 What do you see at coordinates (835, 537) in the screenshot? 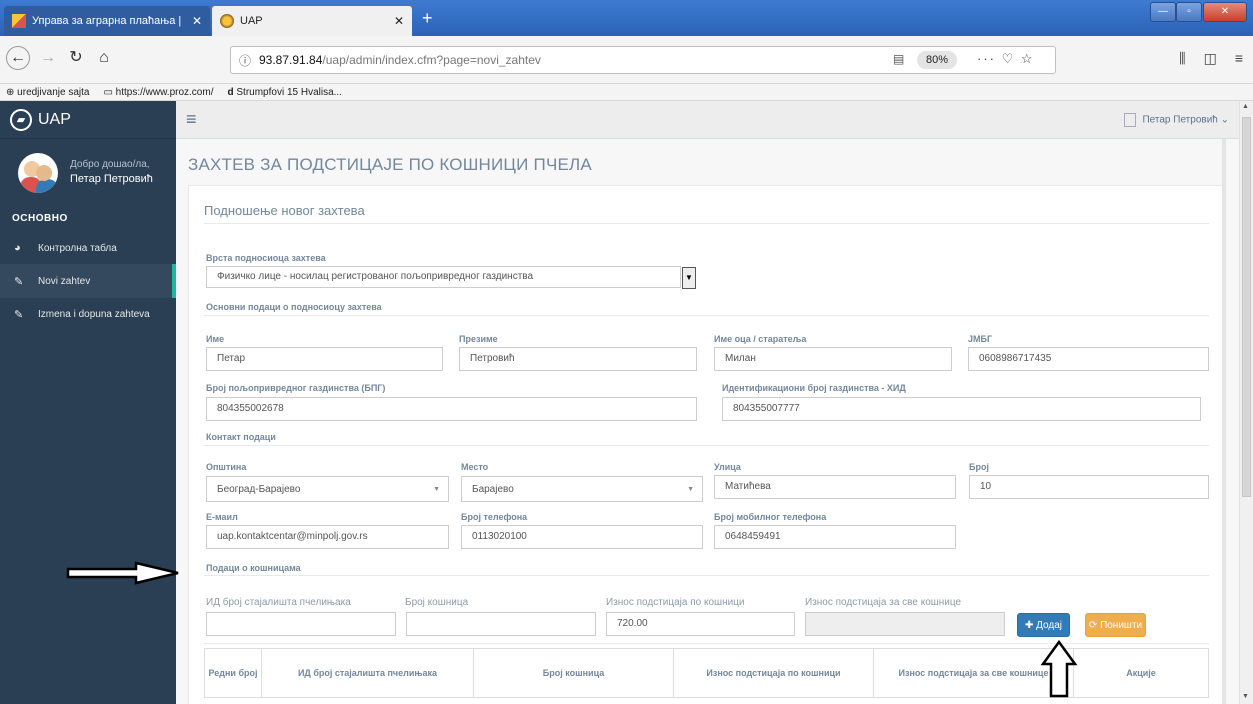
I see `mobile-field: 0648459491` at bounding box center [835, 537].